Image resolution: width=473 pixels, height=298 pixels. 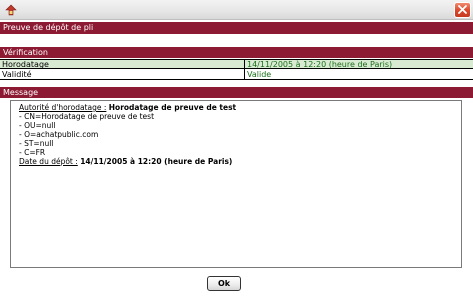 I want to click on detail-line: - OU=null, so click(x=37, y=125).